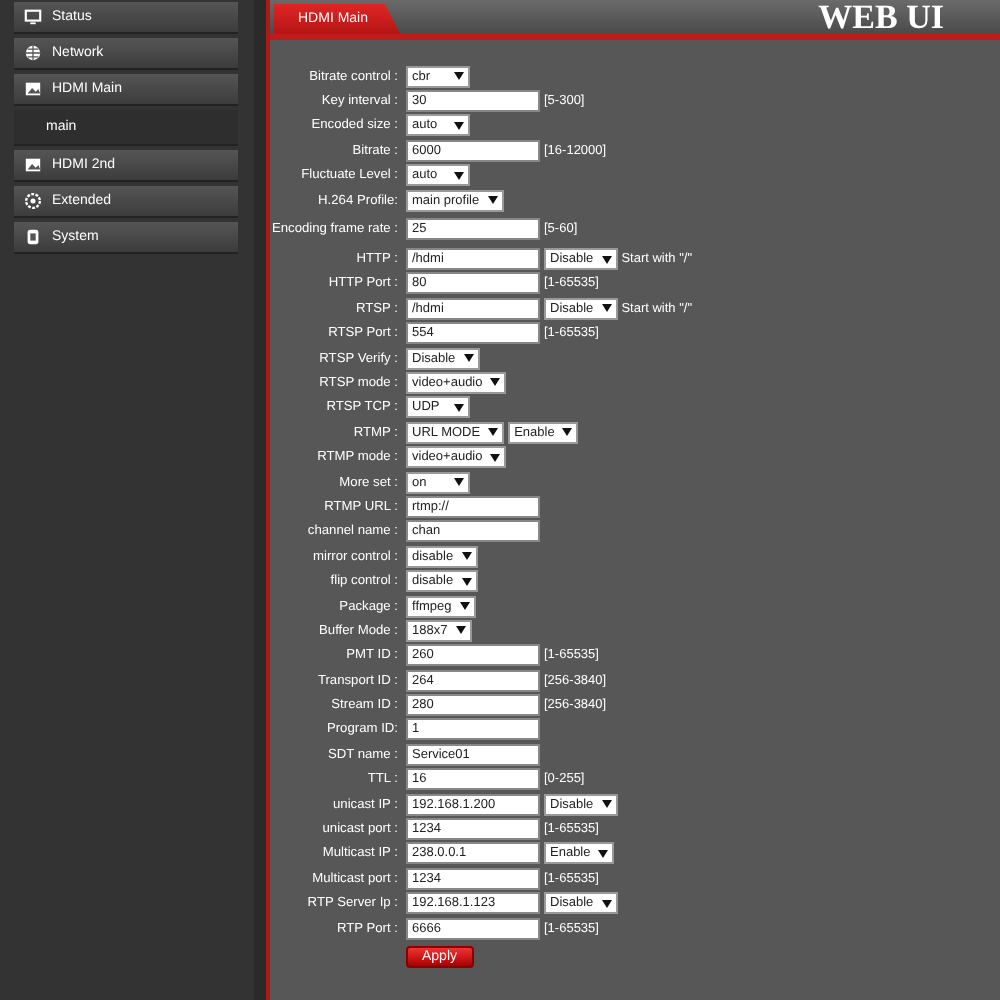 The height and width of the screenshot is (1000, 1000). What do you see at coordinates (33, 17) in the screenshot?
I see `monitor-icon` at bounding box center [33, 17].